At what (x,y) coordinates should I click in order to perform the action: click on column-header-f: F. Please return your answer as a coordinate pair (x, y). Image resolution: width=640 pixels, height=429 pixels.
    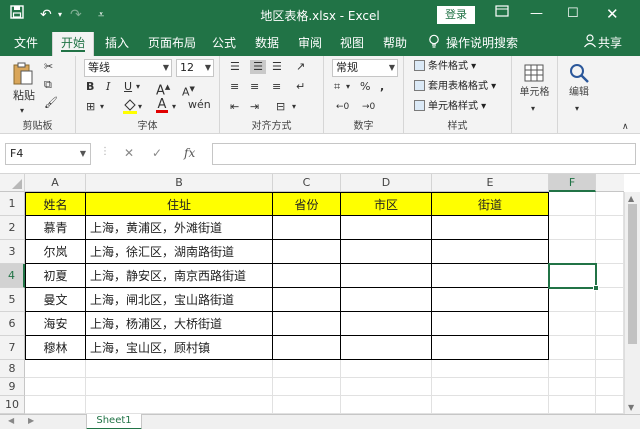
    Looking at the image, I should click on (572, 183).